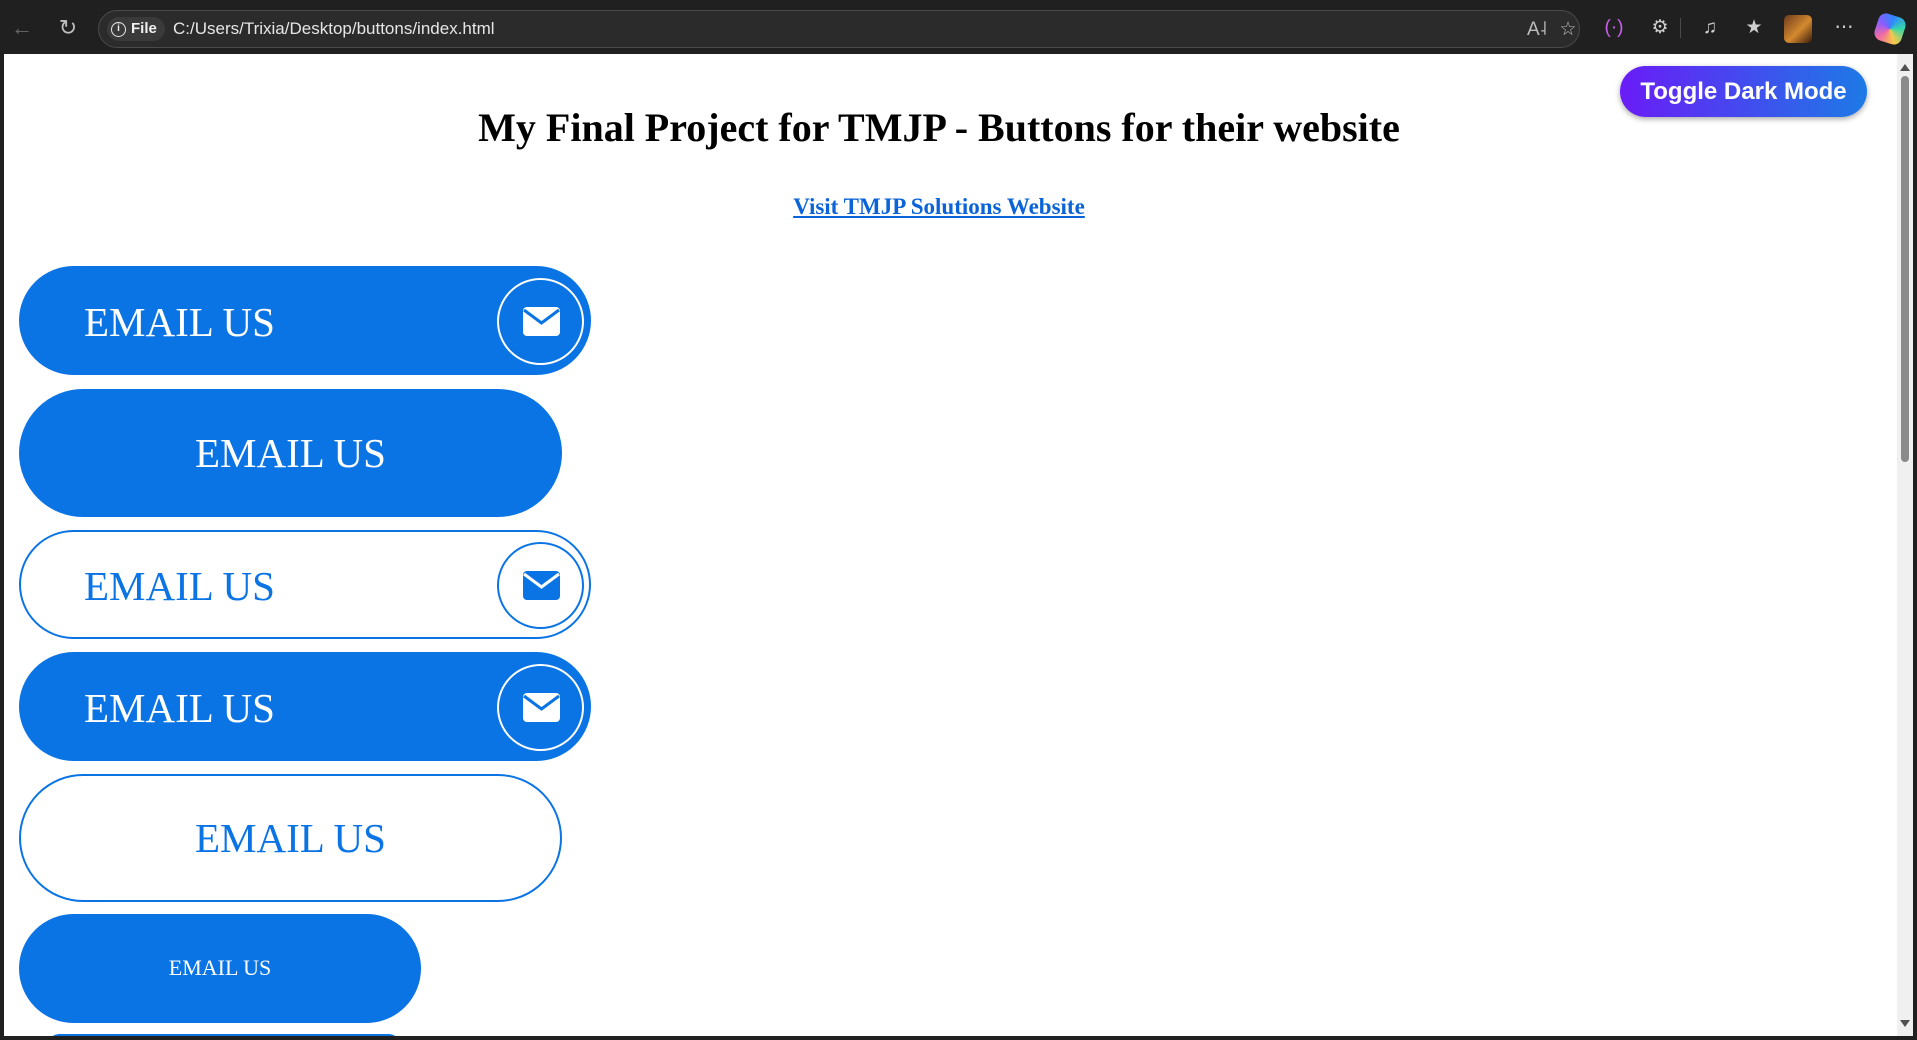 The height and width of the screenshot is (1040, 1917). I want to click on scroll-thumb, so click(1905, 269).